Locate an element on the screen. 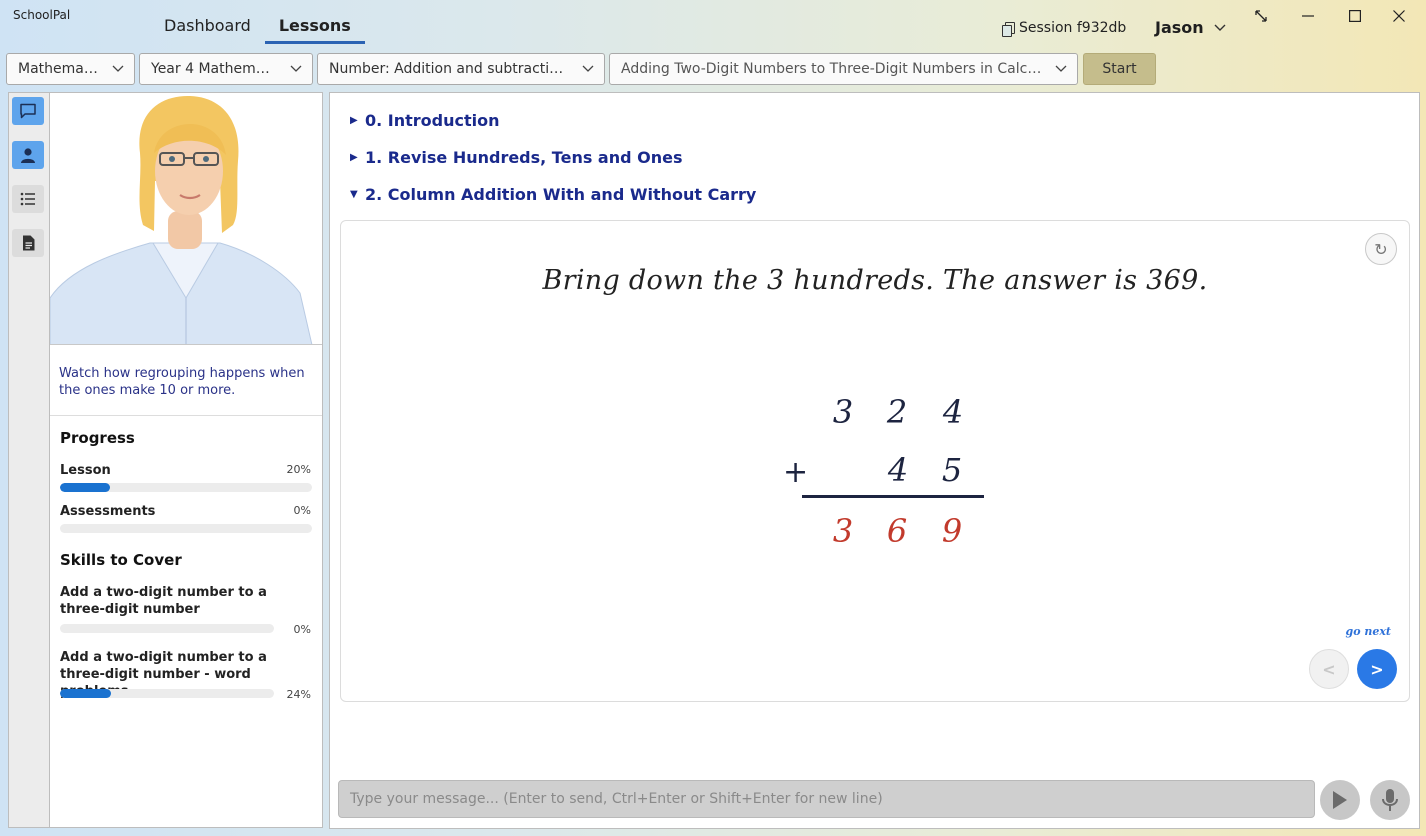  section-revise-place-value: ▶ 1. Revise Hundreds, Tens and Ones is located at coordinates (516, 157).